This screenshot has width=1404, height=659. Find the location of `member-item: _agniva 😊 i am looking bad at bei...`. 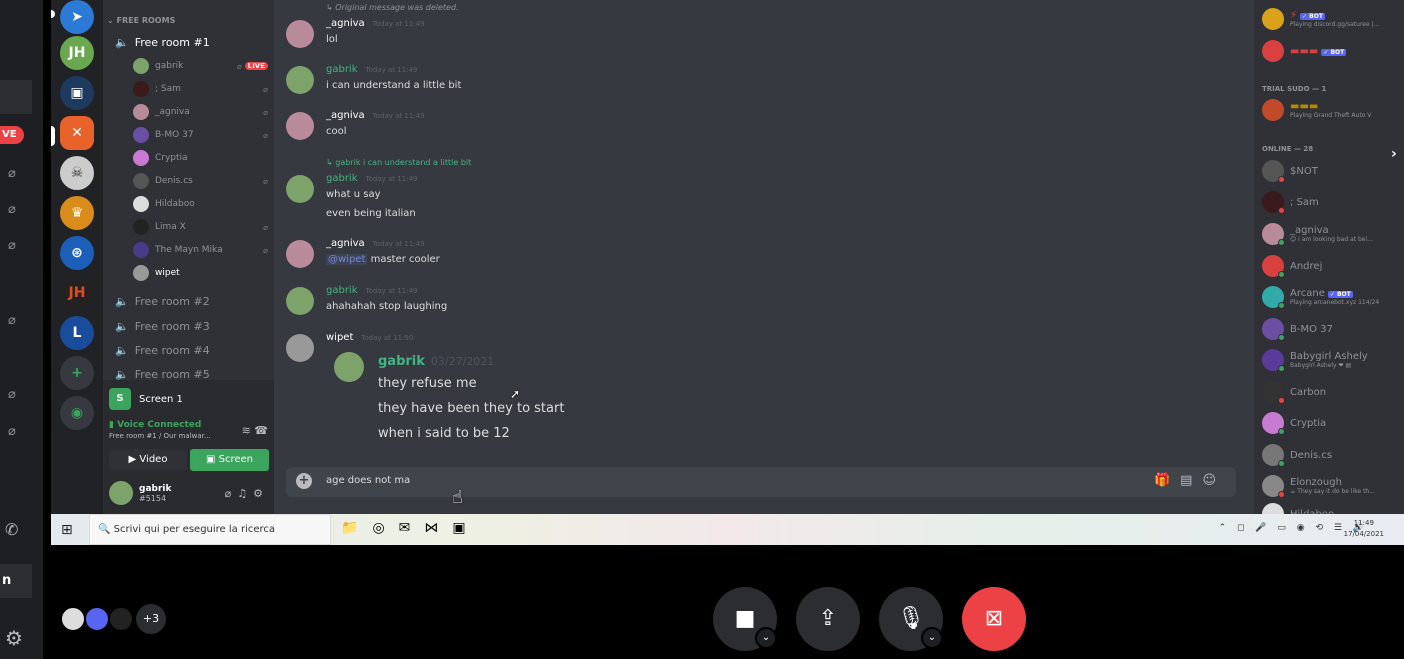

member-item: _agniva 😊 i am looking bad at bei... is located at coordinates (1332, 234).